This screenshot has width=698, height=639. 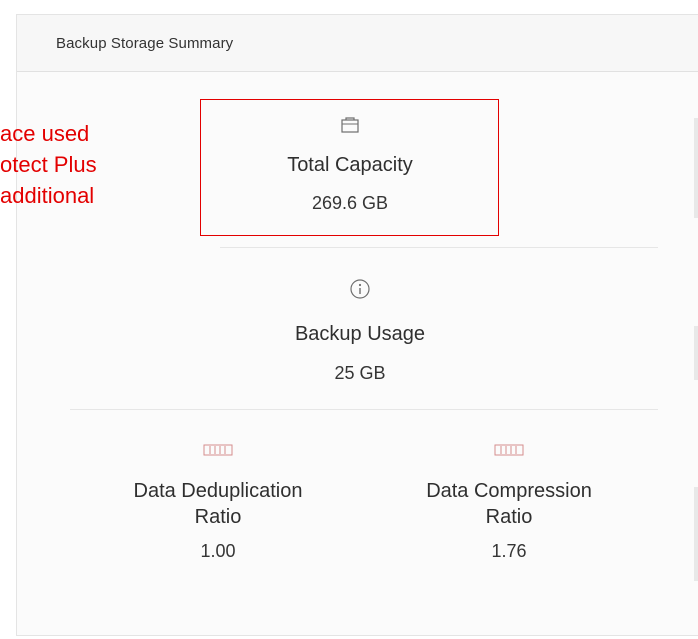 What do you see at coordinates (357, 43) in the screenshot?
I see `panel-header: Backup Storage Summary` at bounding box center [357, 43].